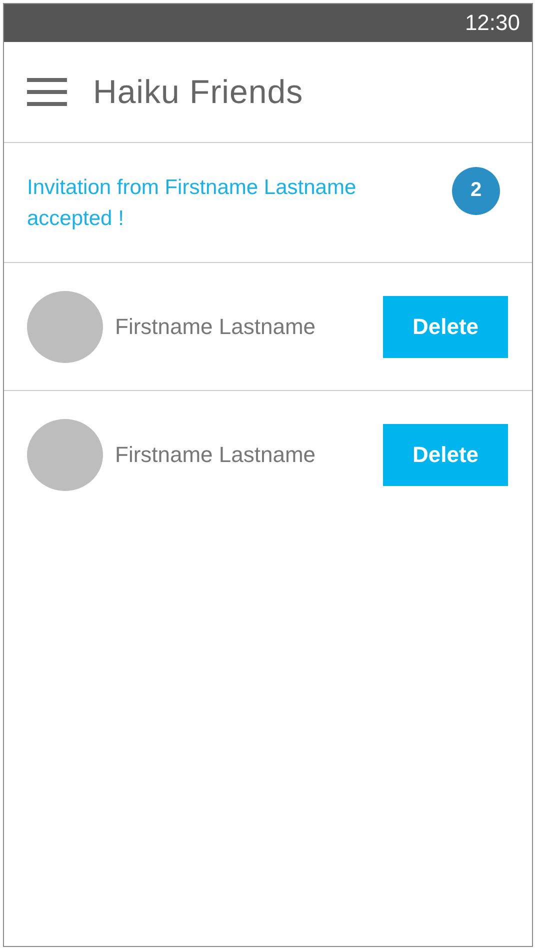  I want to click on menu-icon, so click(47, 92).